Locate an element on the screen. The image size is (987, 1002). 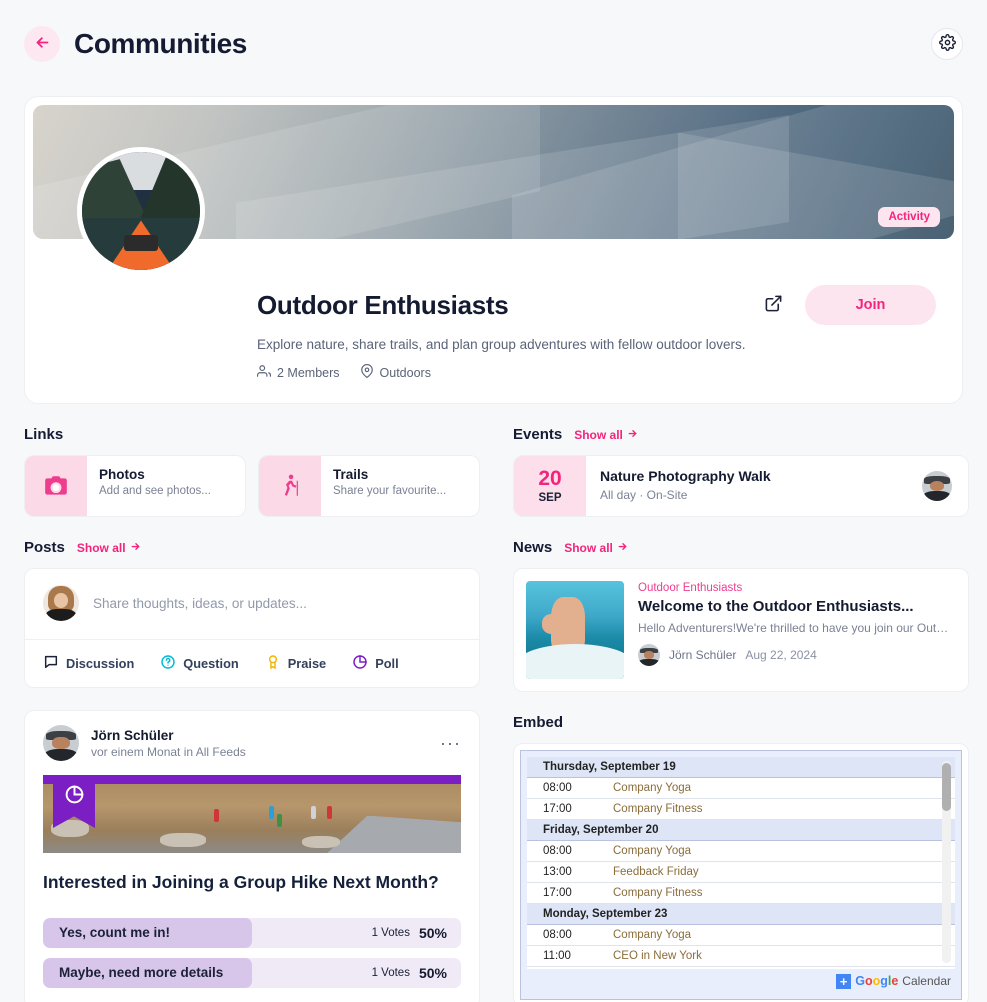
calendar-event-row: 11:00 CEO in New York is located at coordinates (741, 956).